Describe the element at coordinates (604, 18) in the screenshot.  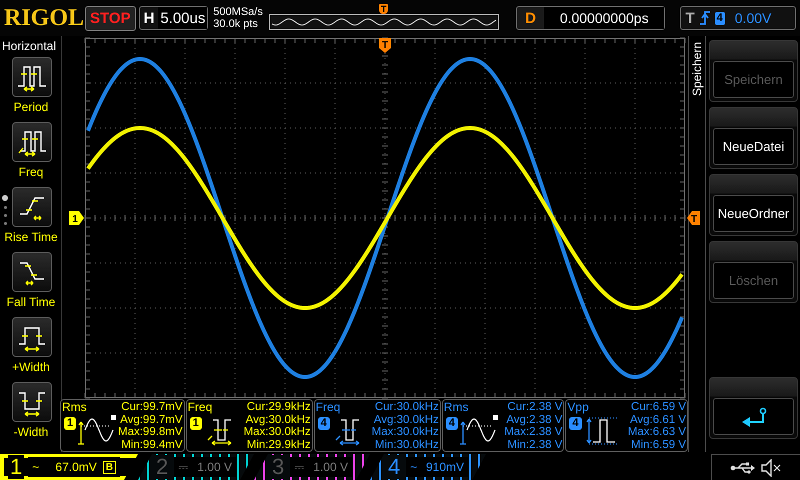
I see `delay-value: 0.00000000ps` at that location.